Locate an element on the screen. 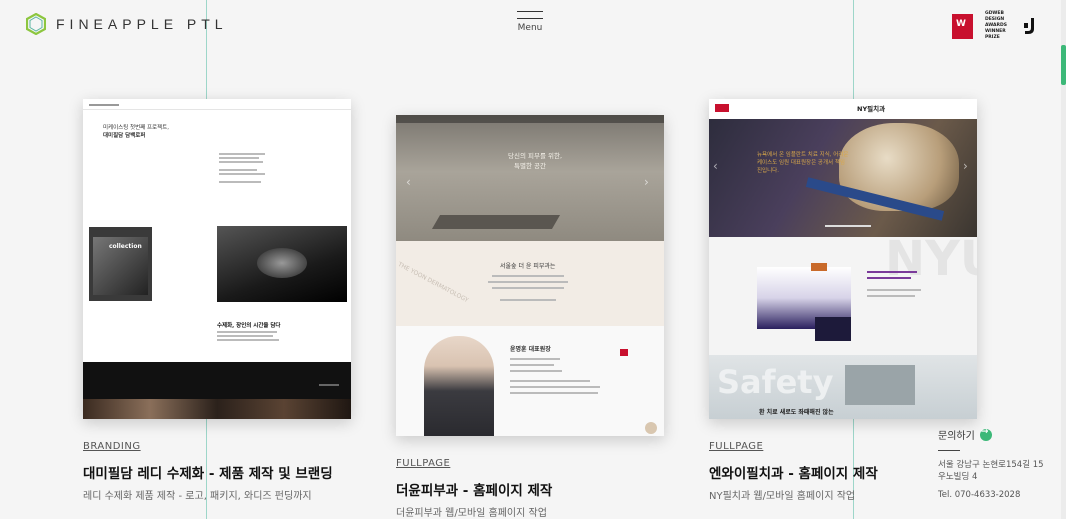 The image size is (1066, 519). thumb-photo-strip is located at coordinates (217, 409).